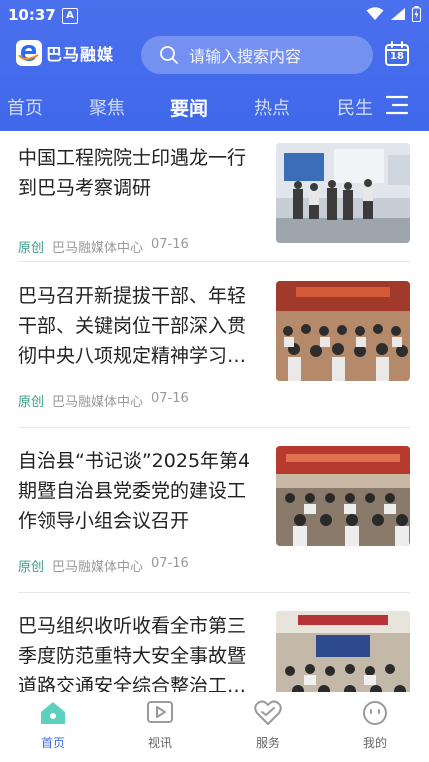  What do you see at coordinates (160, 725) in the screenshot?
I see `nav-video: 视讯` at bounding box center [160, 725].